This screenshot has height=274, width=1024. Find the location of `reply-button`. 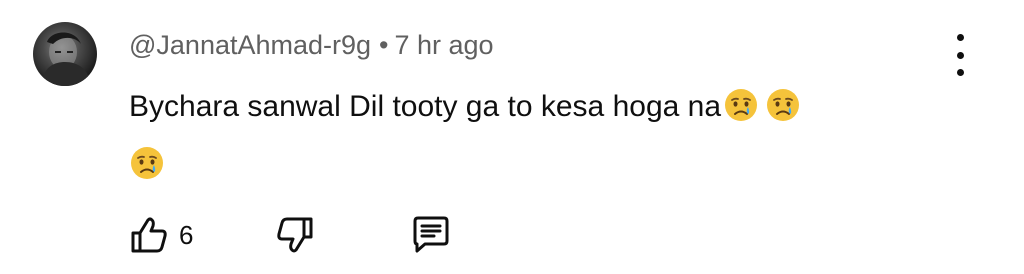

reply-button is located at coordinates (431, 235).